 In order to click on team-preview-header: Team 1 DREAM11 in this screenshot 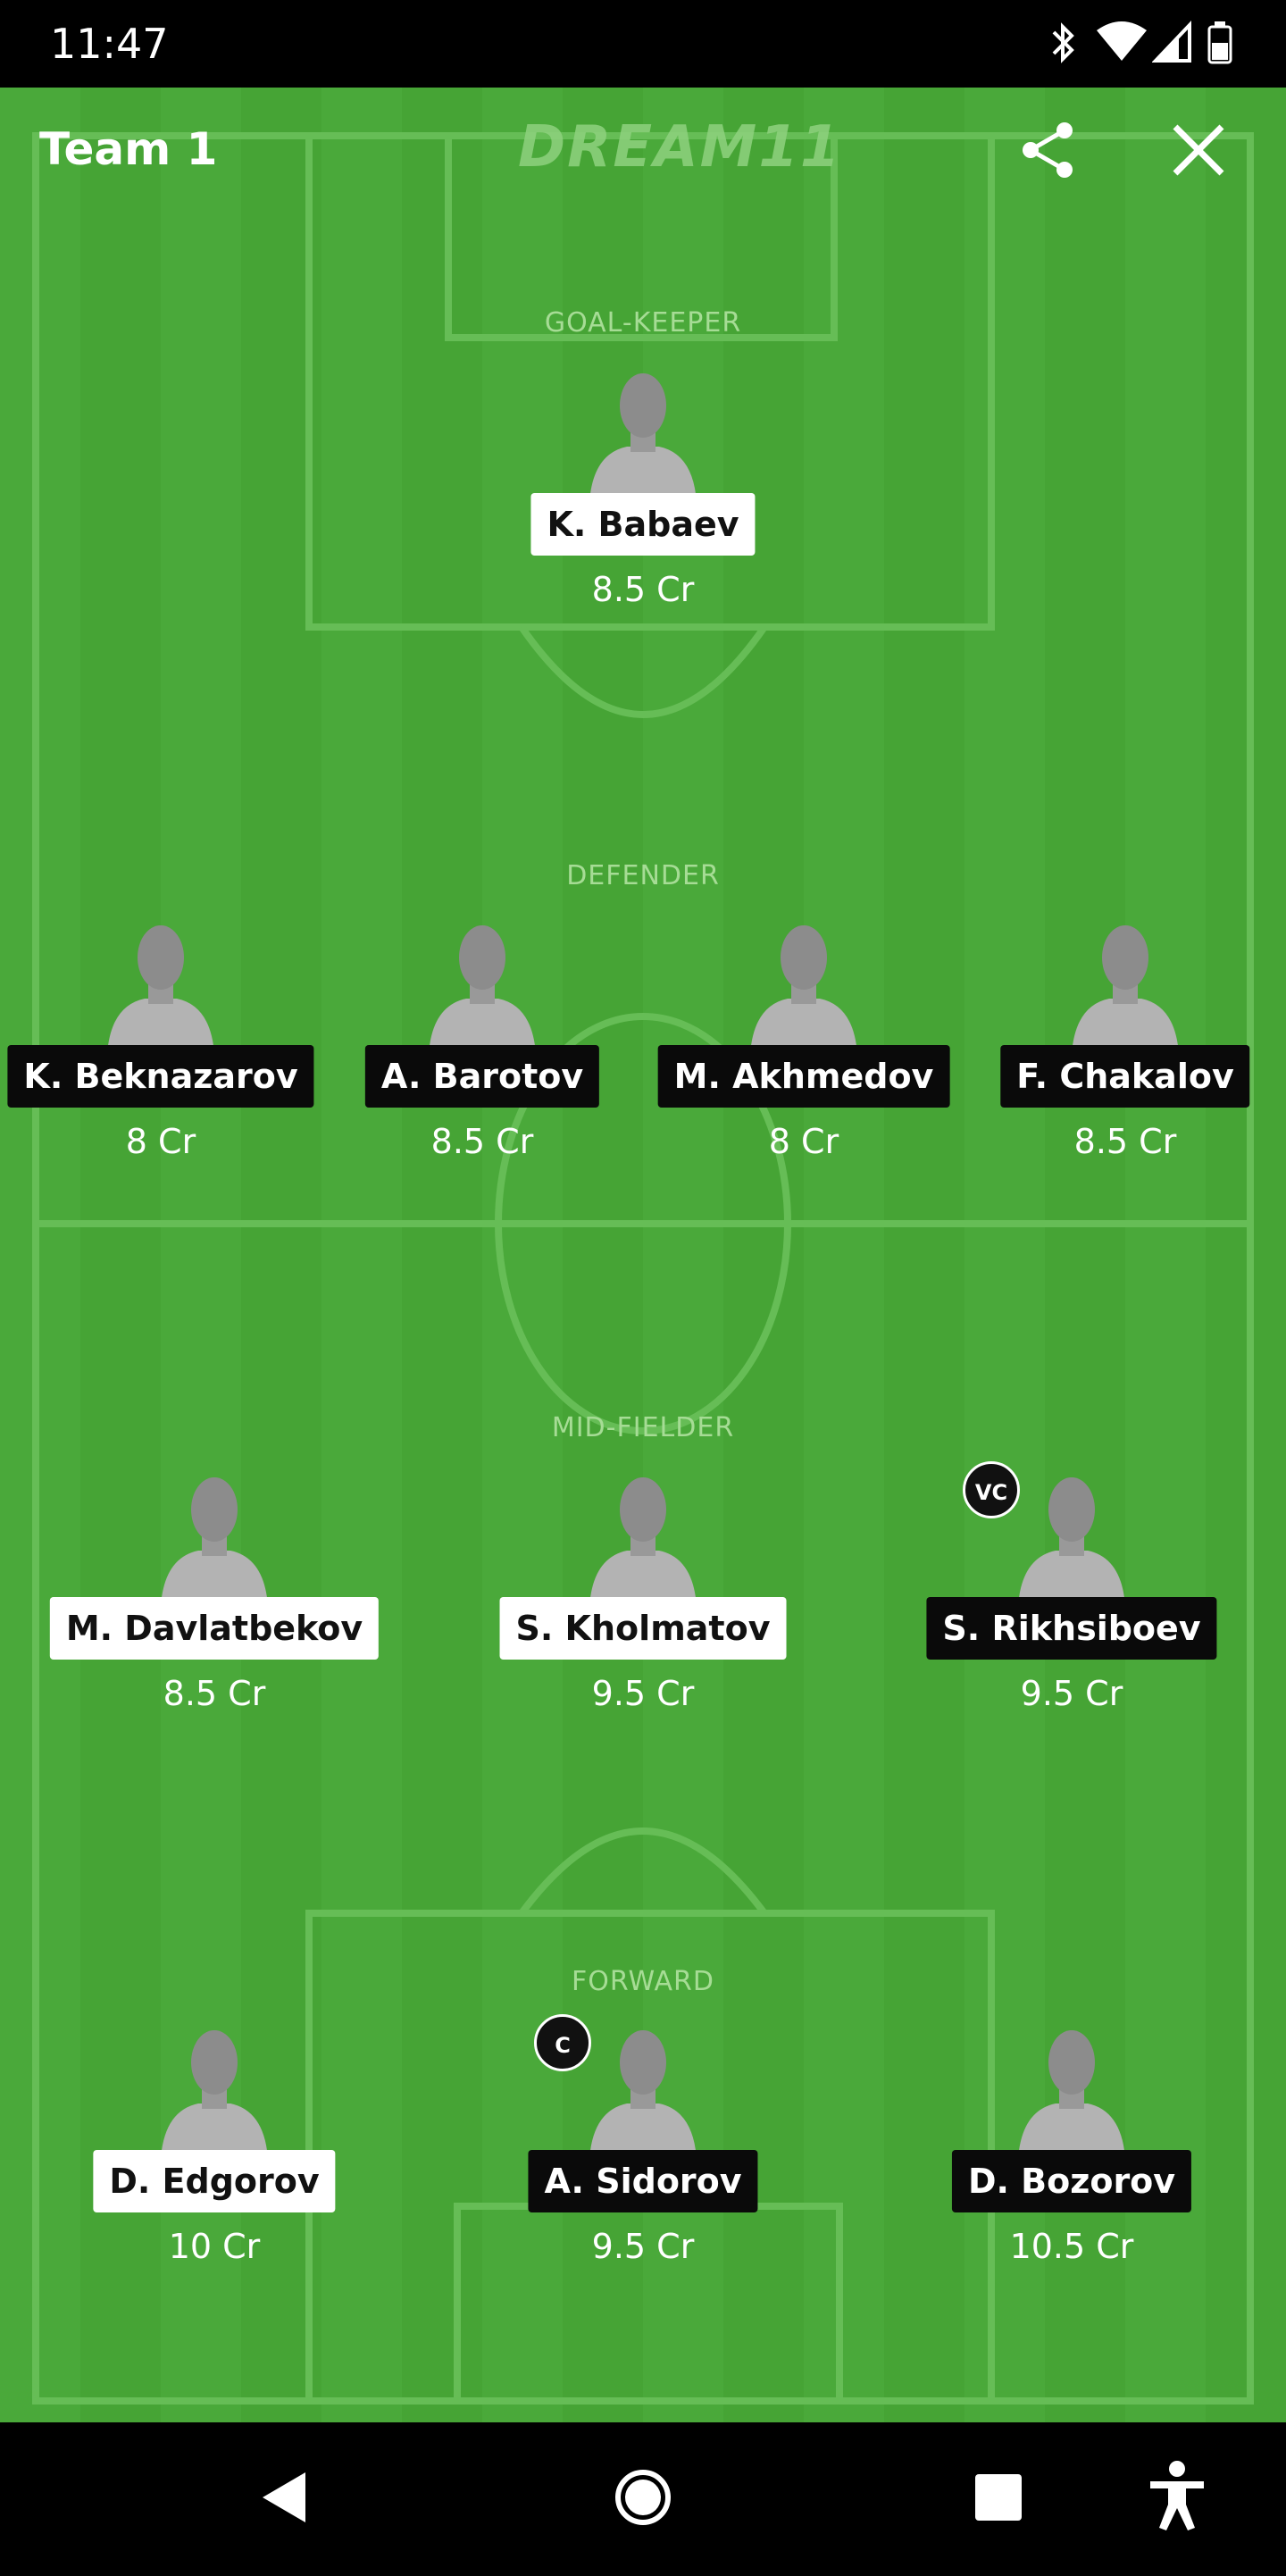, I will do `click(643, 151)`.